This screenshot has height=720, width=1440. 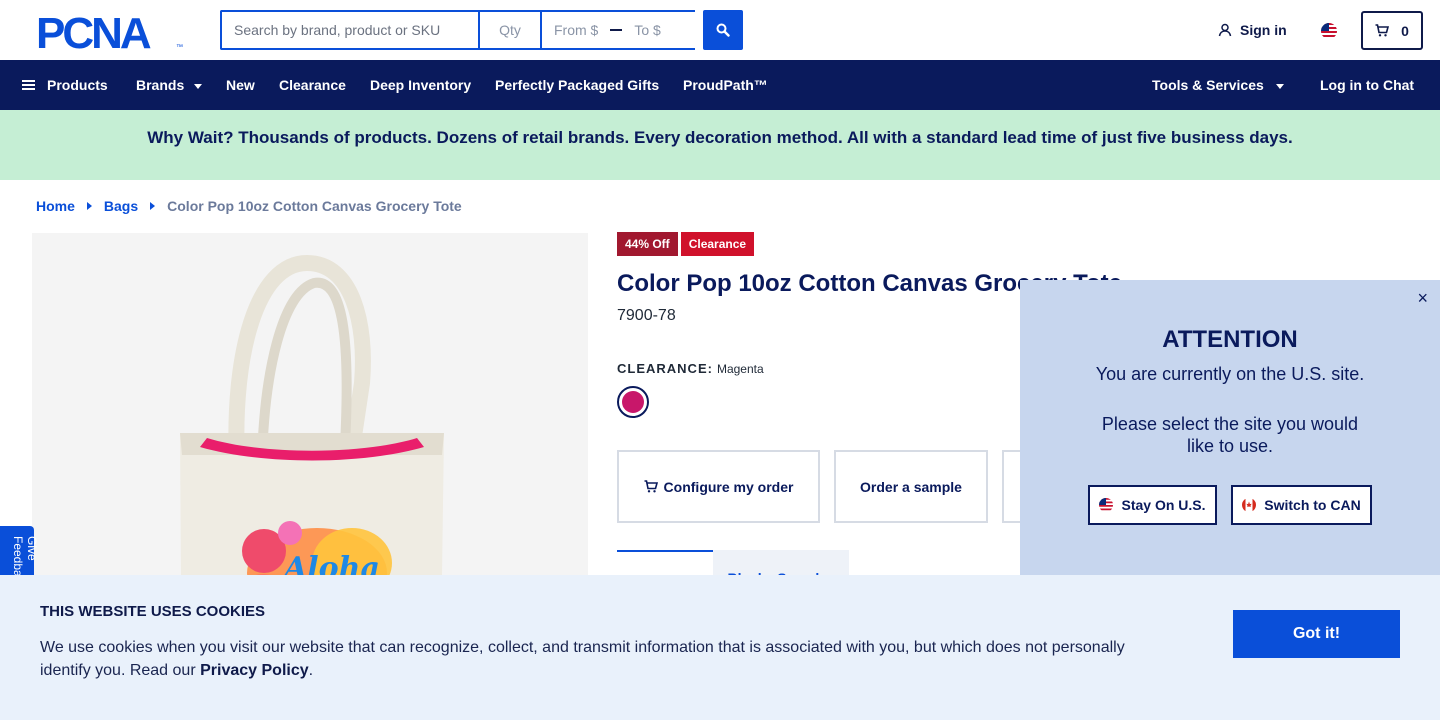 I want to click on nav-products-label: Products, so click(x=77, y=85).